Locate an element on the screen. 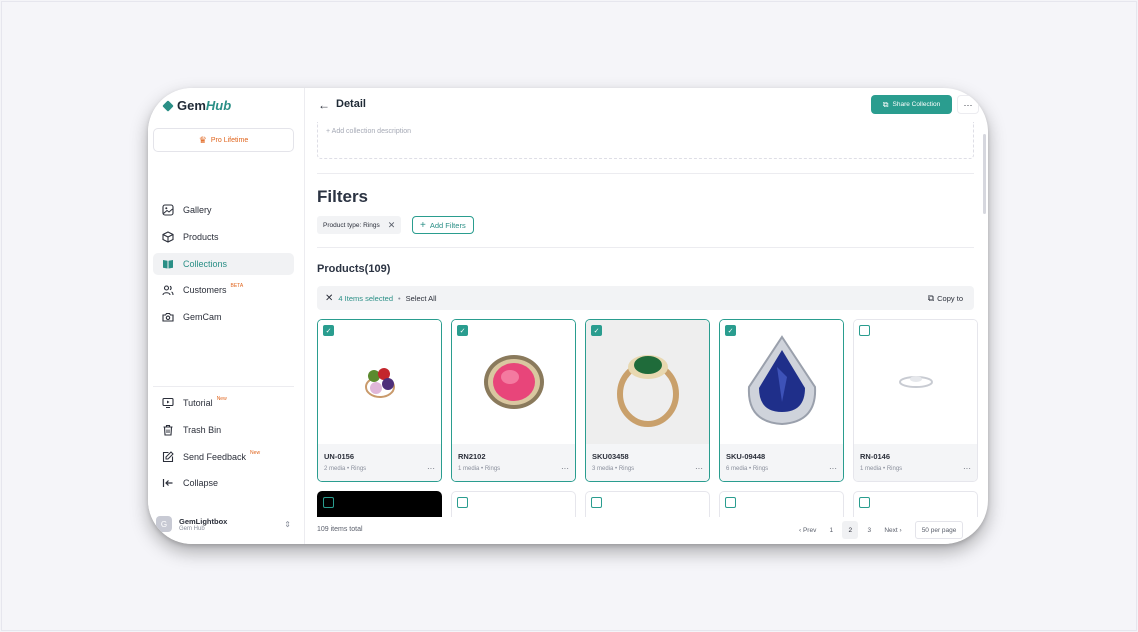 This screenshot has width=1138, height=632. box-icon is located at coordinates (168, 237).